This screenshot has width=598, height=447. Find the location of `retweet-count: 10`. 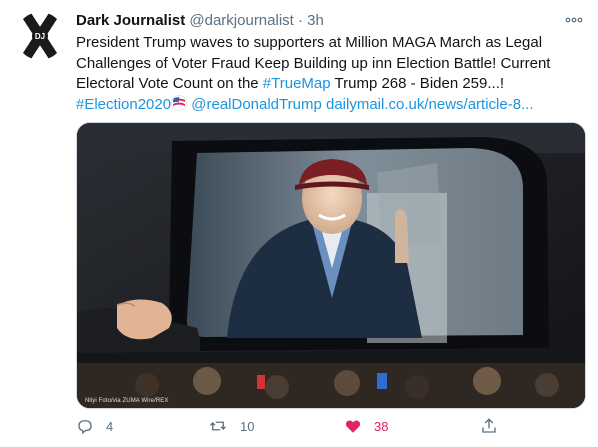

retweet-count: 10 is located at coordinates (247, 426).